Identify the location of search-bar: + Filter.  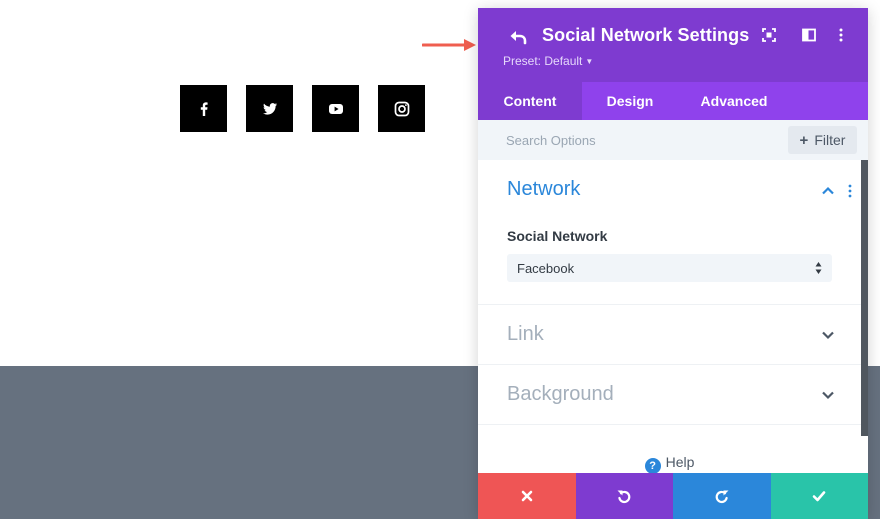
(673, 140).